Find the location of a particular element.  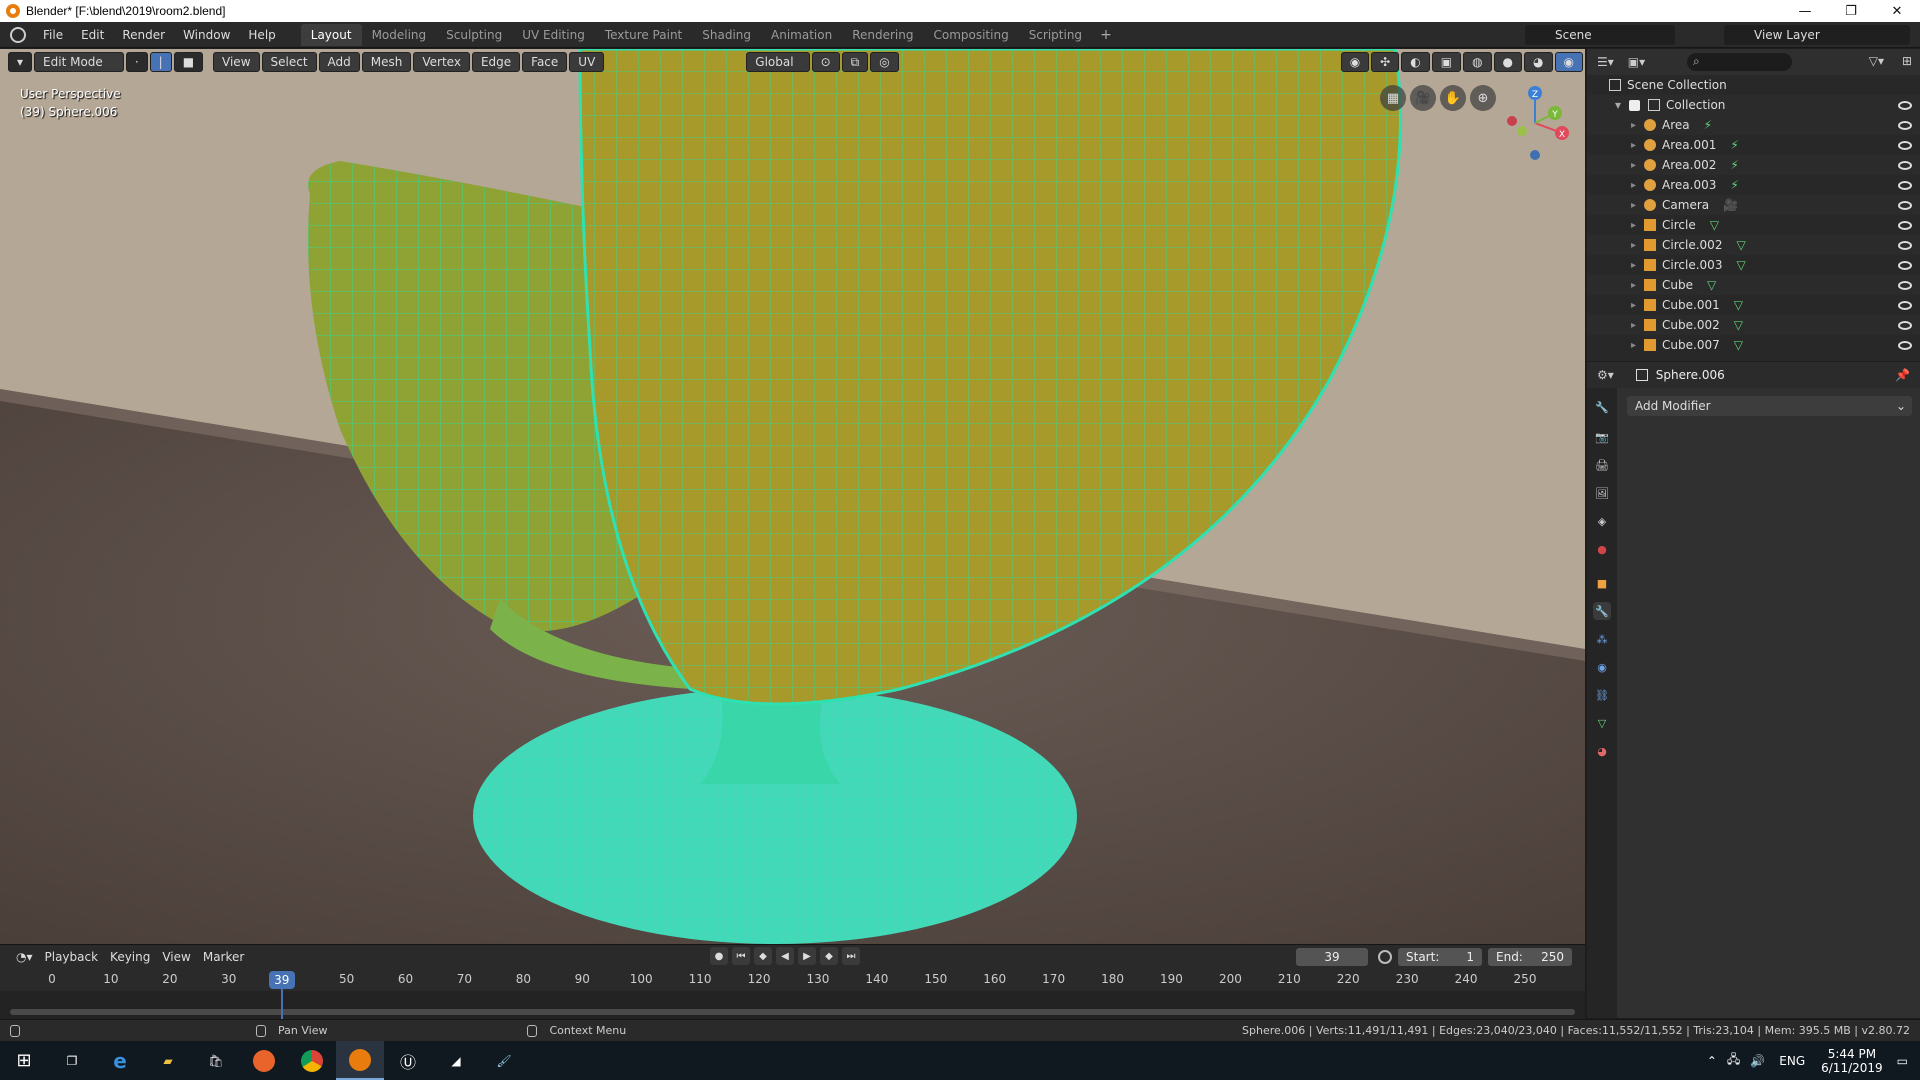

toggle-grid-icon: ▦ is located at coordinates (1393, 98).